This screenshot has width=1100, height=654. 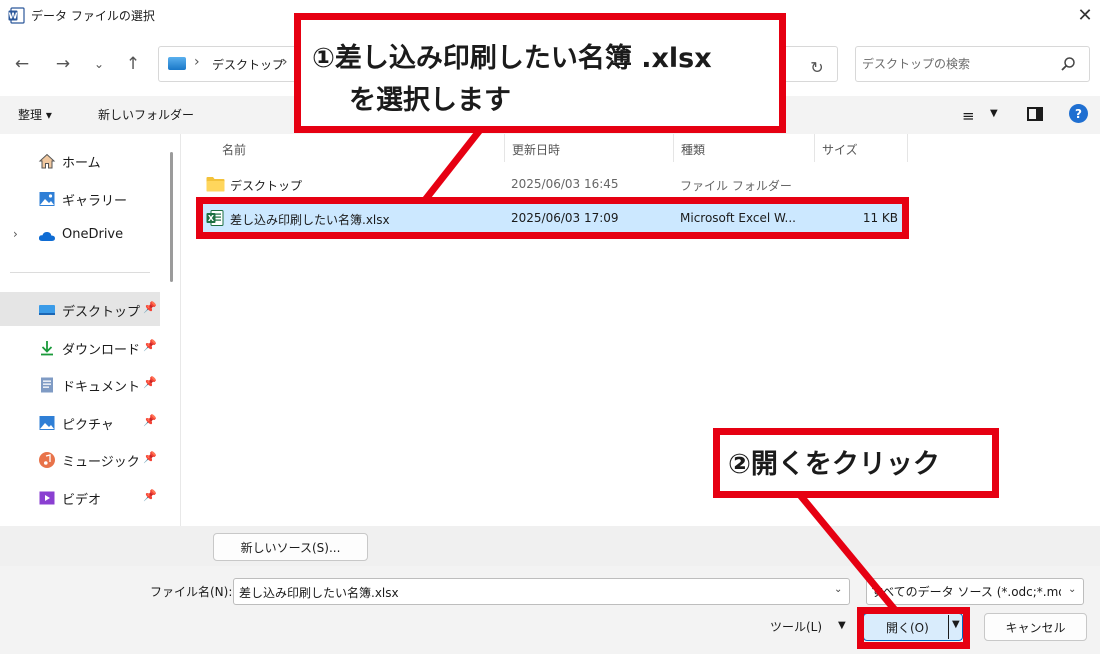 I want to click on column-header-modified: 更新日時, so click(x=536, y=149).